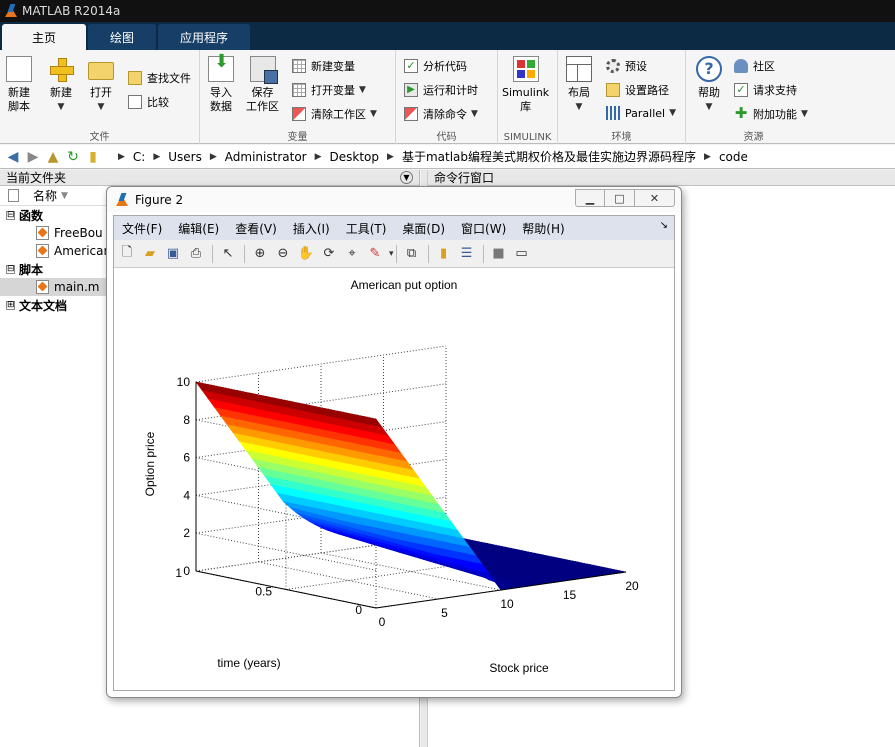  I want to click on expand-icon: ⊞, so click(10, 305).